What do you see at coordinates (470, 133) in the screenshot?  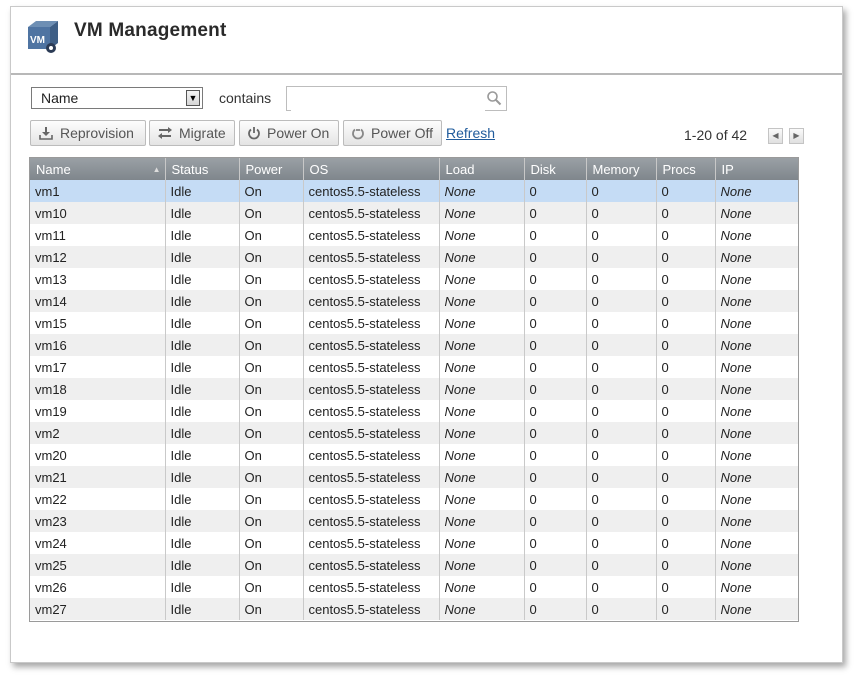 I see `refresh-link: Refresh` at bounding box center [470, 133].